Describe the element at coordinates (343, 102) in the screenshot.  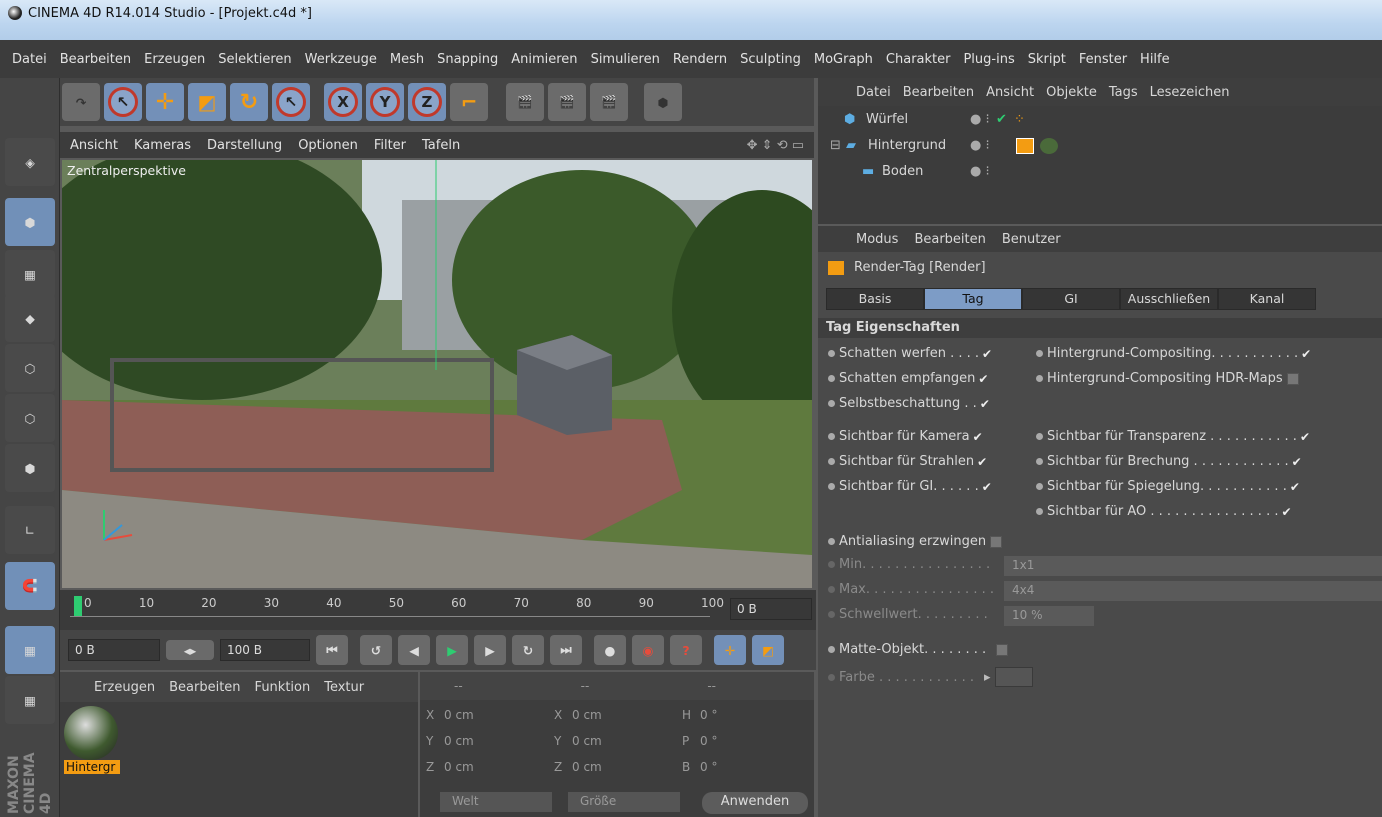
I see `x-axis-lock-icon: X` at that location.